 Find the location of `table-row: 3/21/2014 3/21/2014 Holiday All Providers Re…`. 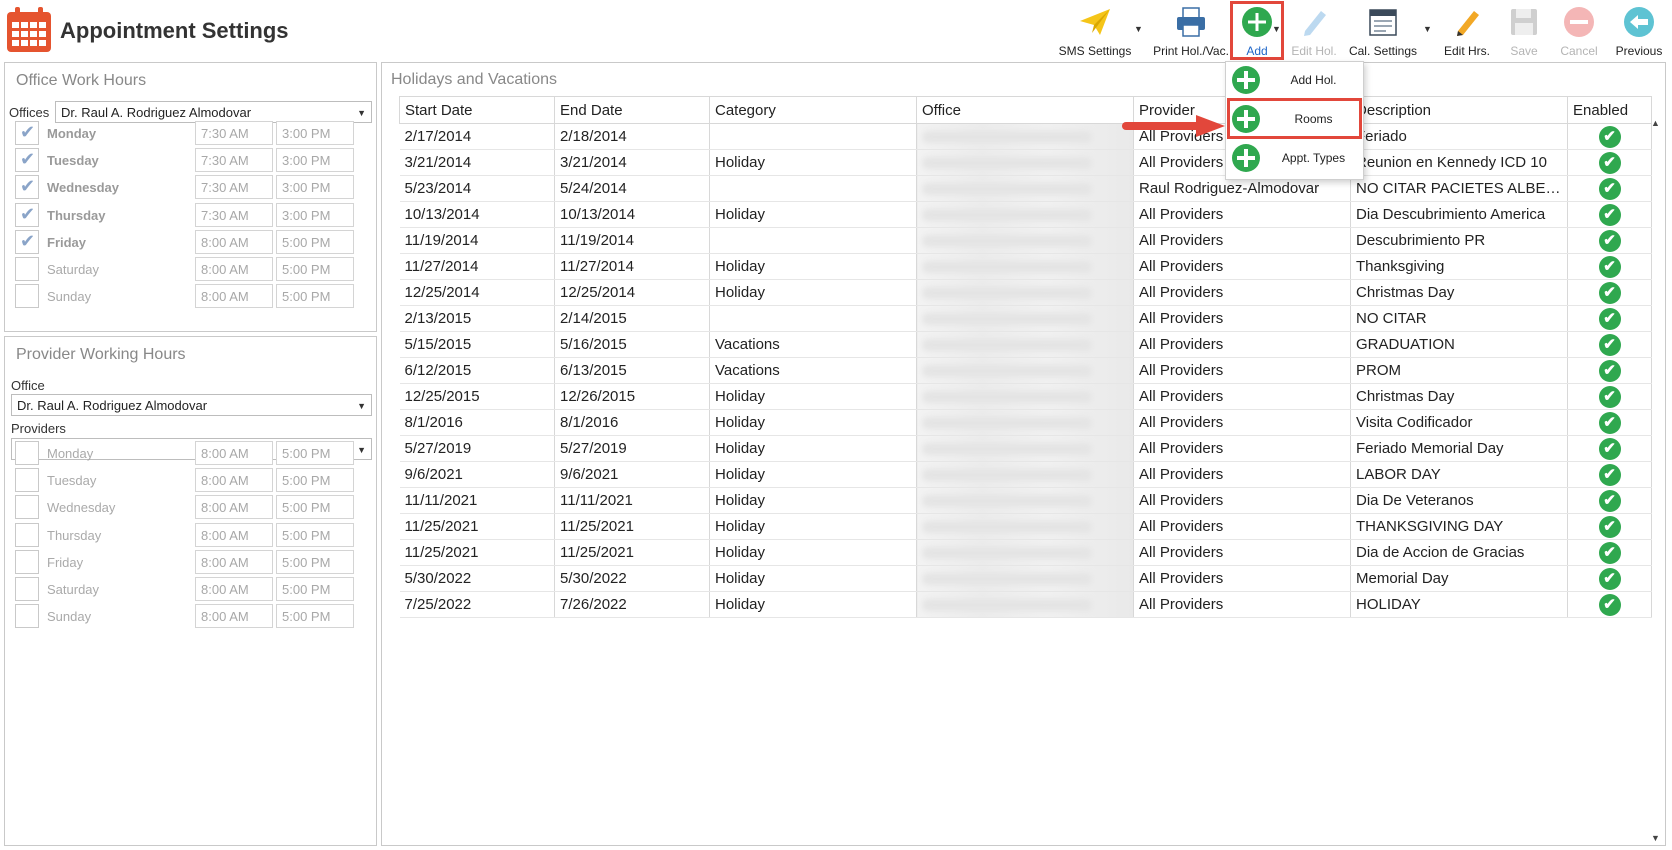

table-row: 3/21/2014 3/21/2014 Holiday All Providers Re… is located at coordinates (1025, 162).